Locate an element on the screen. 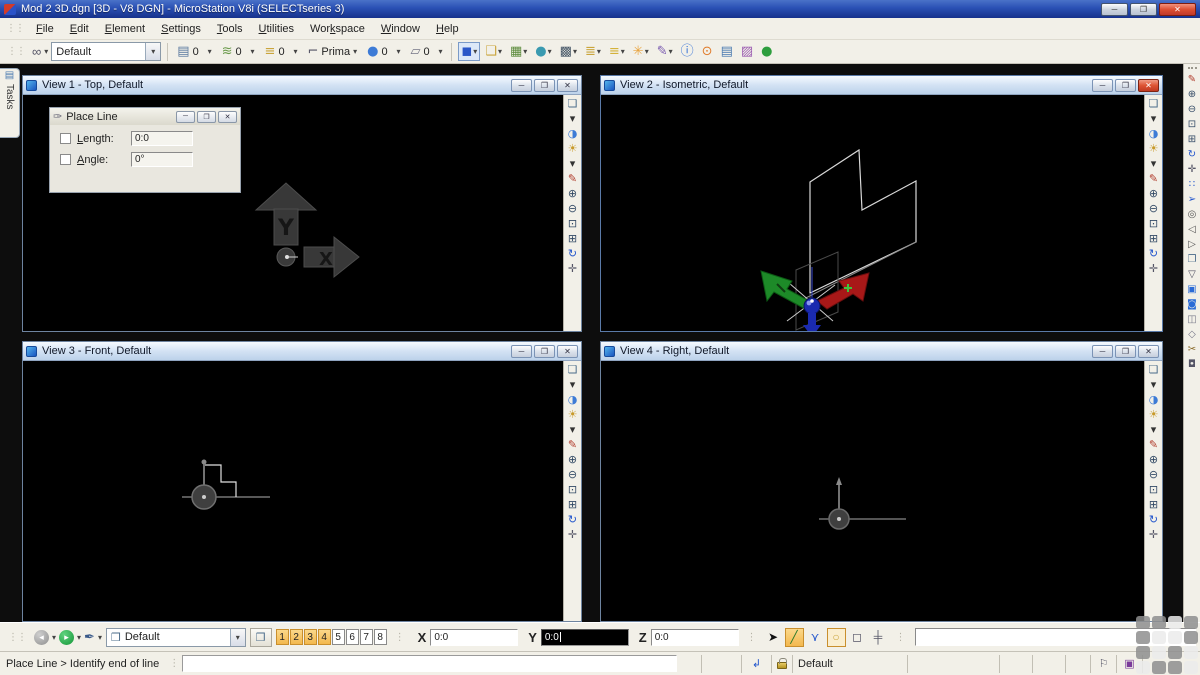  update-view-icon: ✎ is located at coordinates (572, 444).